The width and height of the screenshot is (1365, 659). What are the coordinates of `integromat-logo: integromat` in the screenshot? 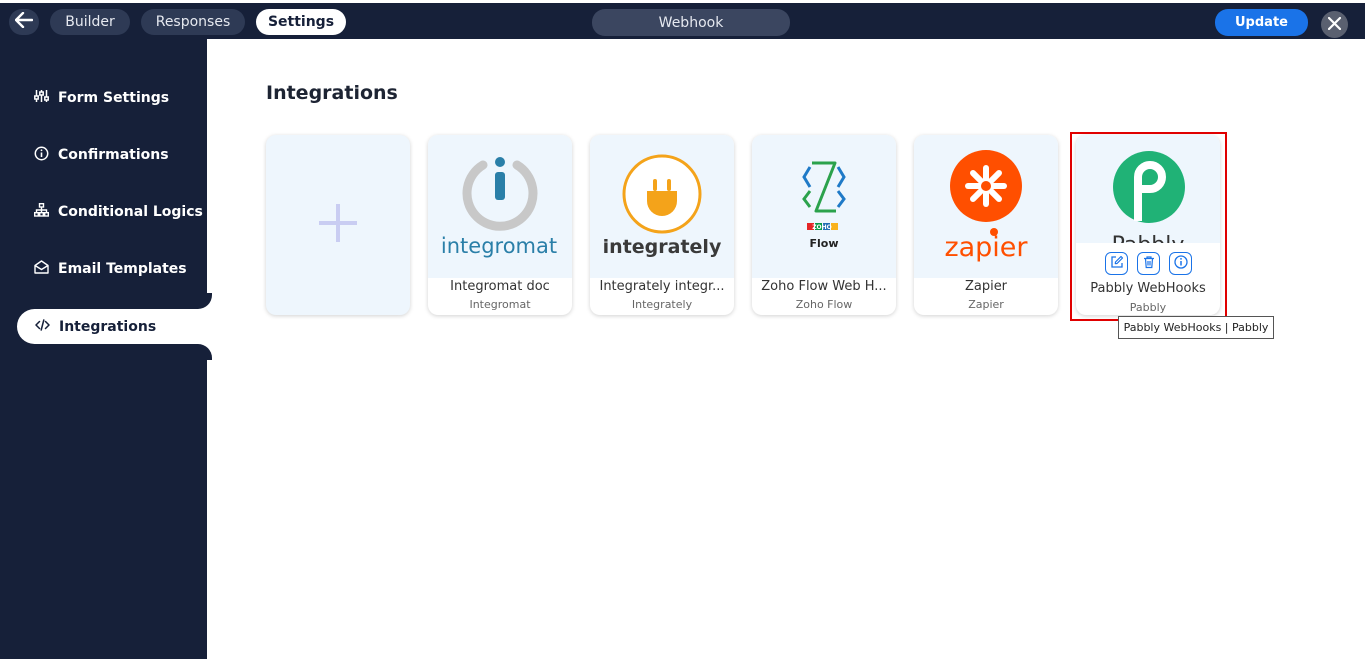 It's located at (500, 206).